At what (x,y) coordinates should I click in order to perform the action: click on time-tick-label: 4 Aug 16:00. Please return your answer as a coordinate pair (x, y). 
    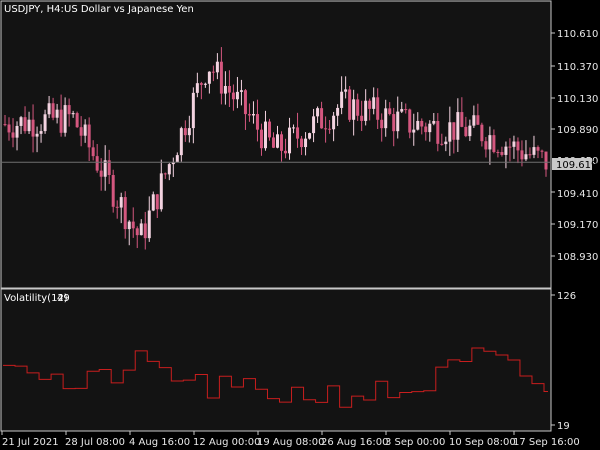
    Looking at the image, I should click on (159, 442).